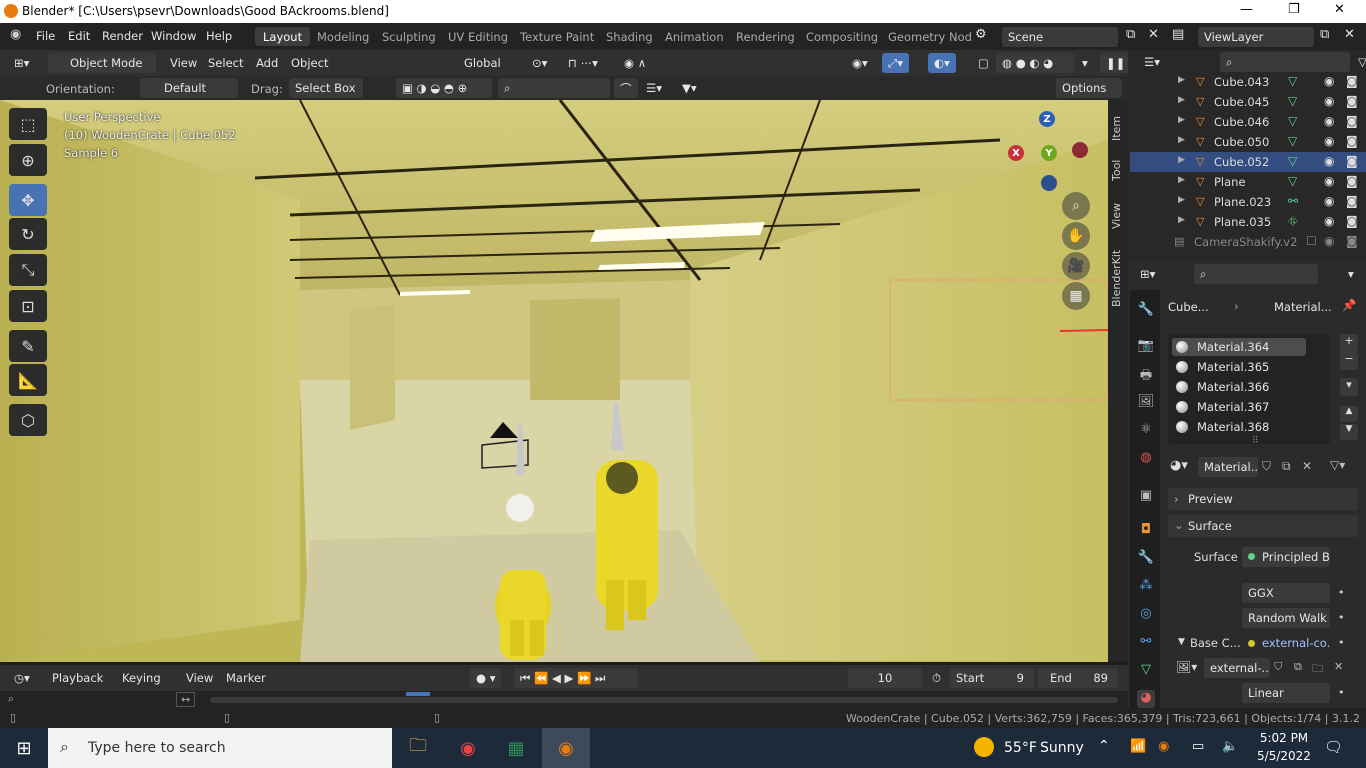  Describe the element at coordinates (1286, 693) in the screenshot. I see `interpolation-selector: Linear` at that location.